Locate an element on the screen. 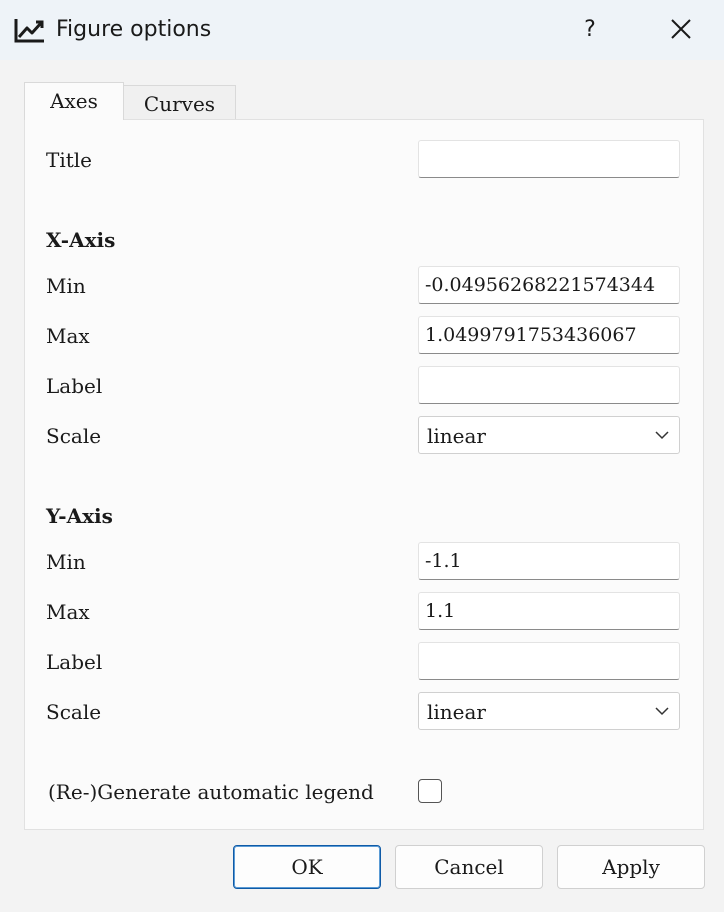  close-icon is located at coordinates (681, 29).